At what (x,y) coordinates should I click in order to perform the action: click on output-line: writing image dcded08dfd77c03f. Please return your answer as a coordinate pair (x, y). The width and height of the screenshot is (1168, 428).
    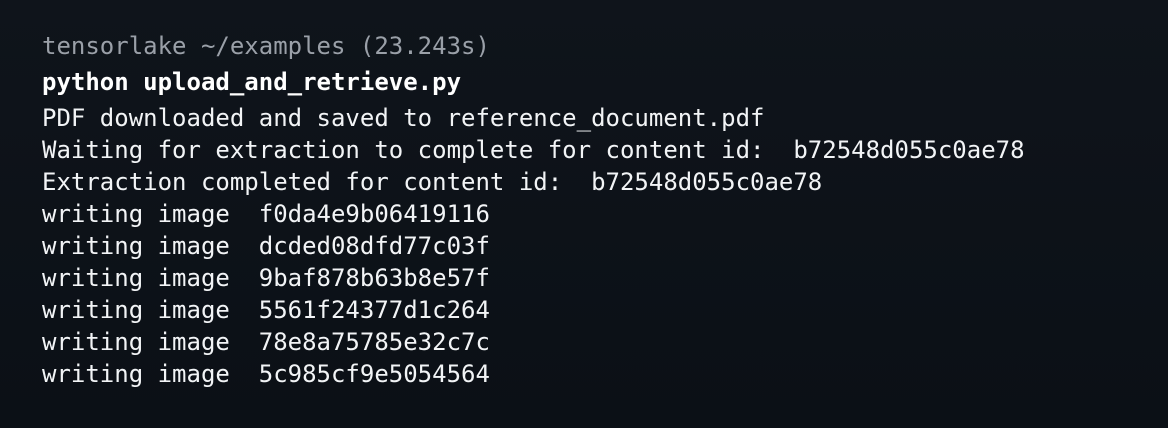
    Looking at the image, I should click on (266, 246).